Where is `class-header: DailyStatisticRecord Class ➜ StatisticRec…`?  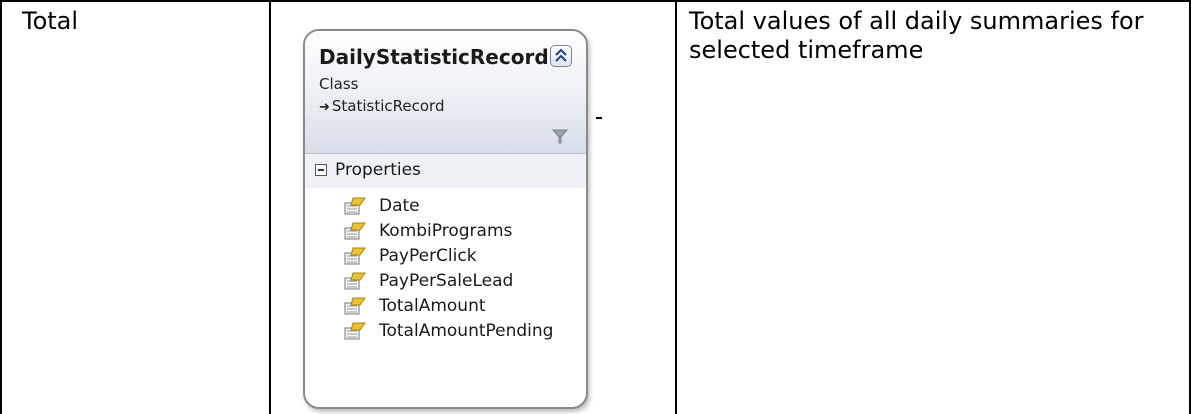 class-header: DailyStatisticRecord Class ➜ StatisticRec… is located at coordinates (445, 92).